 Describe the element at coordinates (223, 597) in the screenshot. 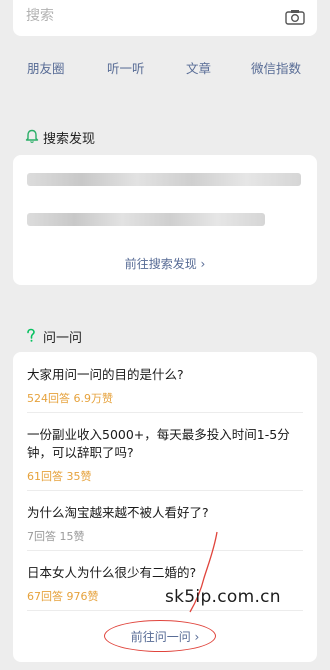

I see `watermark: sk5ip.com.cn` at that location.